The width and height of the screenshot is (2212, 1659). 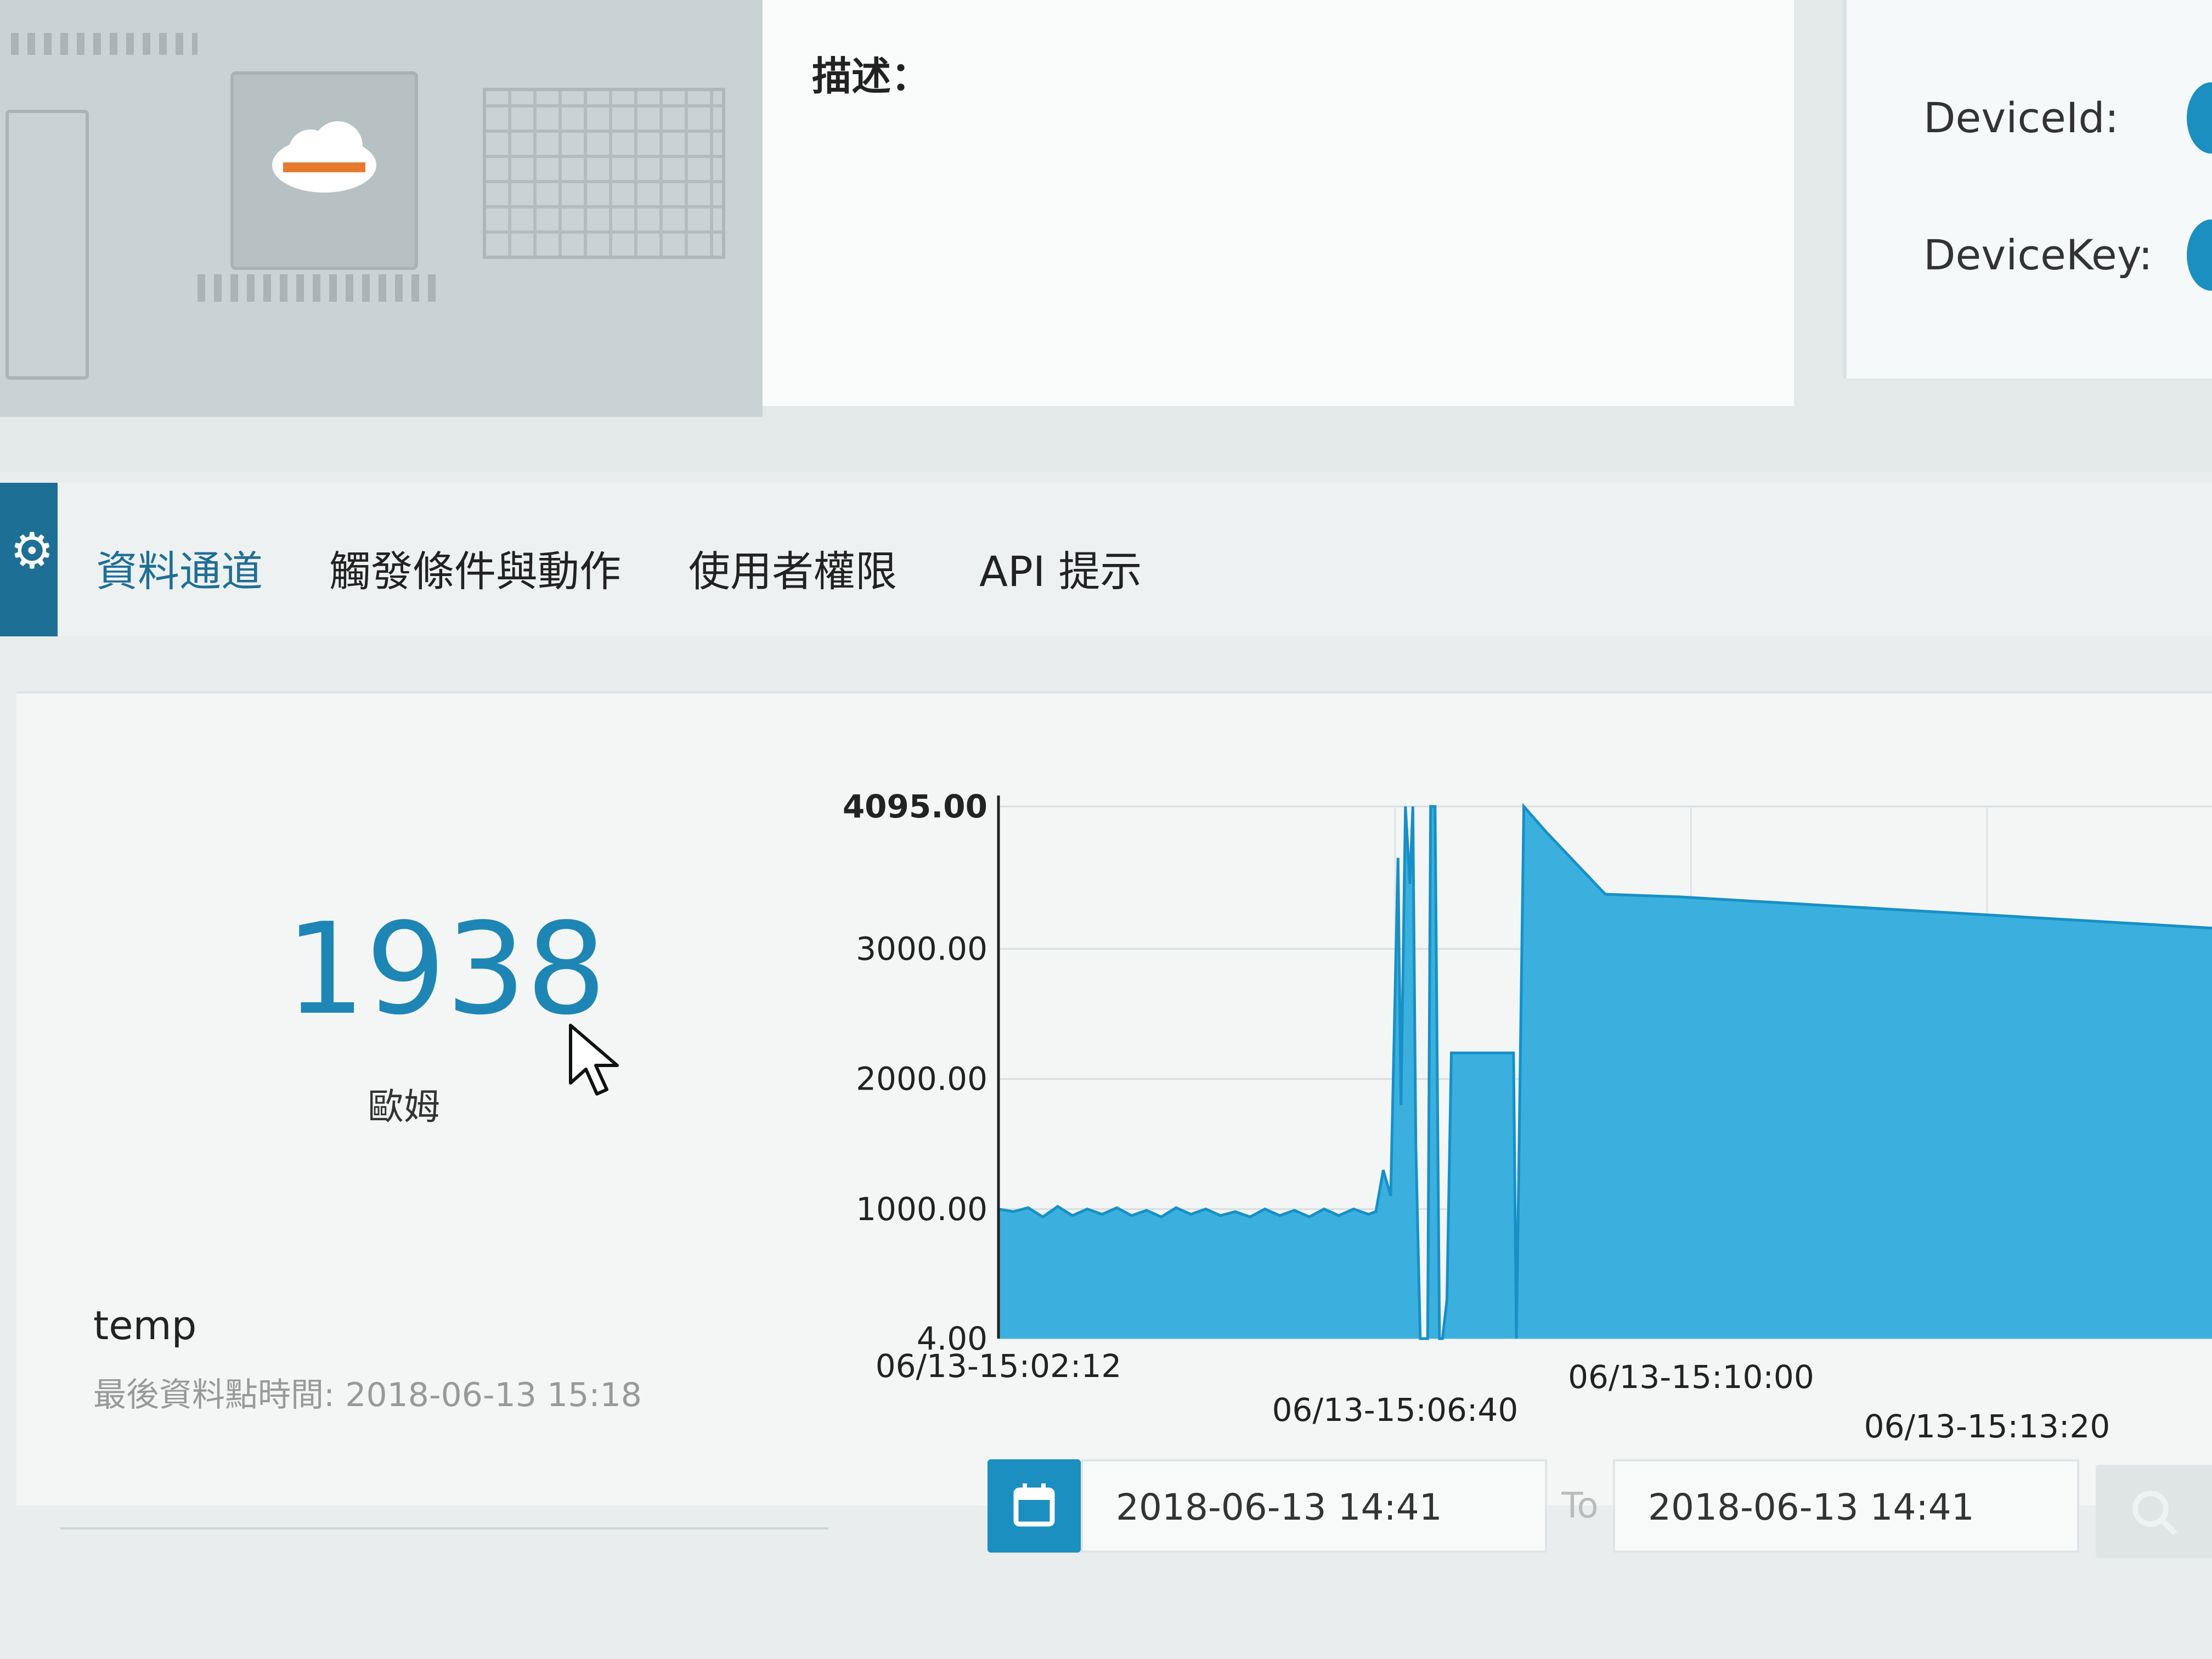 What do you see at coordinates (1600, 1508) in the screenshot?
I see `date-range-controls: 2018-06-13 14:41 To 2018-06-13 14:41` at bounding box center [1600, 1508].